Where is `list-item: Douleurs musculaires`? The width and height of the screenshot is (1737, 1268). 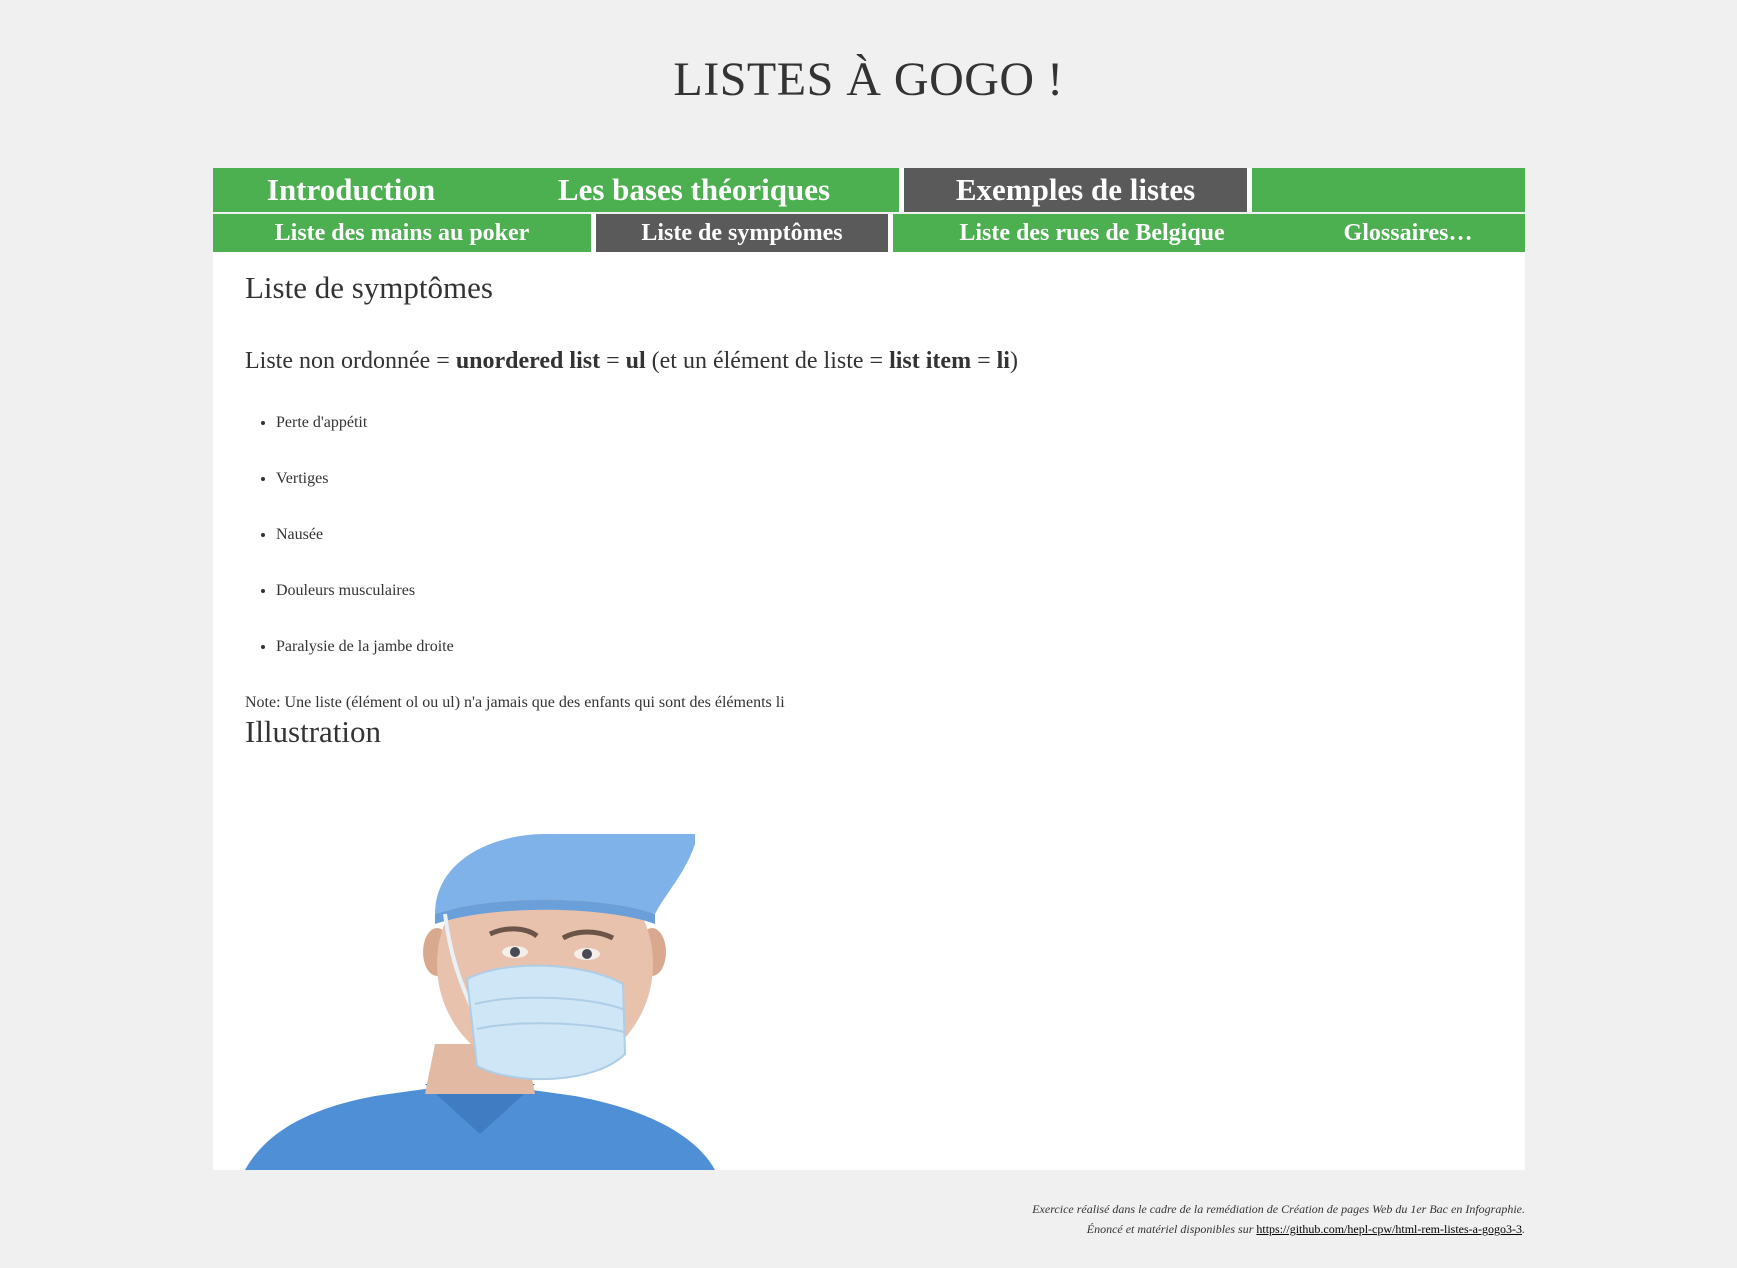 list-item: Douleurs musculaires is located at coordinates (365, 608).